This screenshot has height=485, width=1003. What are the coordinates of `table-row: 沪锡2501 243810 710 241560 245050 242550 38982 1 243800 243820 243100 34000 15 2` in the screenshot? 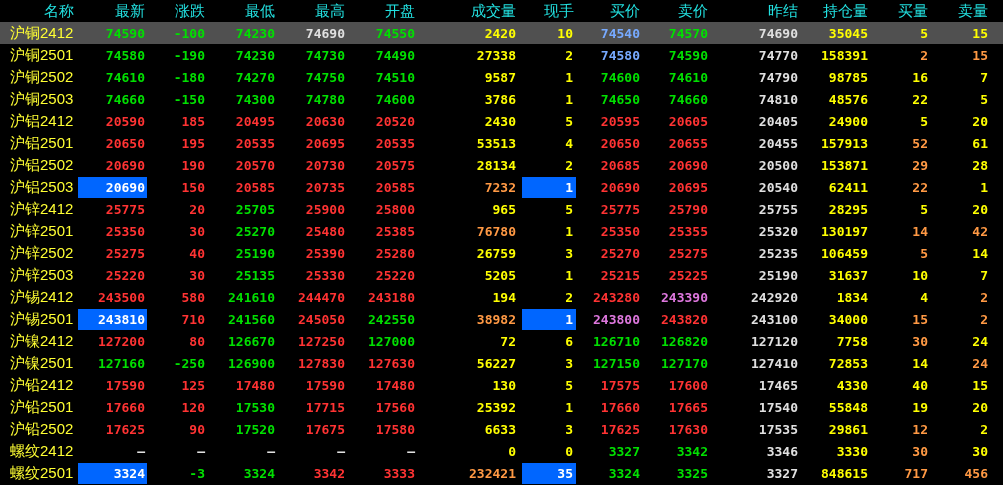 It's located at (501, 319).